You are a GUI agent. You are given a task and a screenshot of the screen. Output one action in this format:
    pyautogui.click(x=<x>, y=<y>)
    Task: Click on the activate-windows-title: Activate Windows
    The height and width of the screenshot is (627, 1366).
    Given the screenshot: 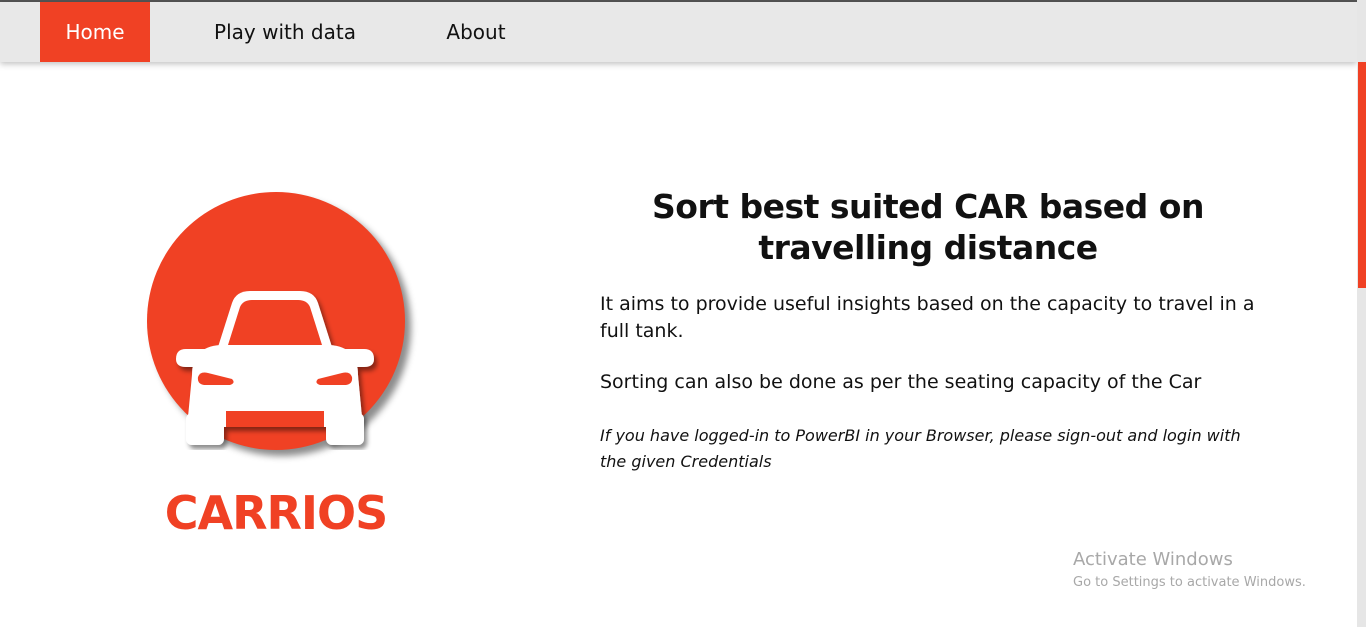 What is the action you would take?
    pyautogui.click(x=1153, y=559)
    